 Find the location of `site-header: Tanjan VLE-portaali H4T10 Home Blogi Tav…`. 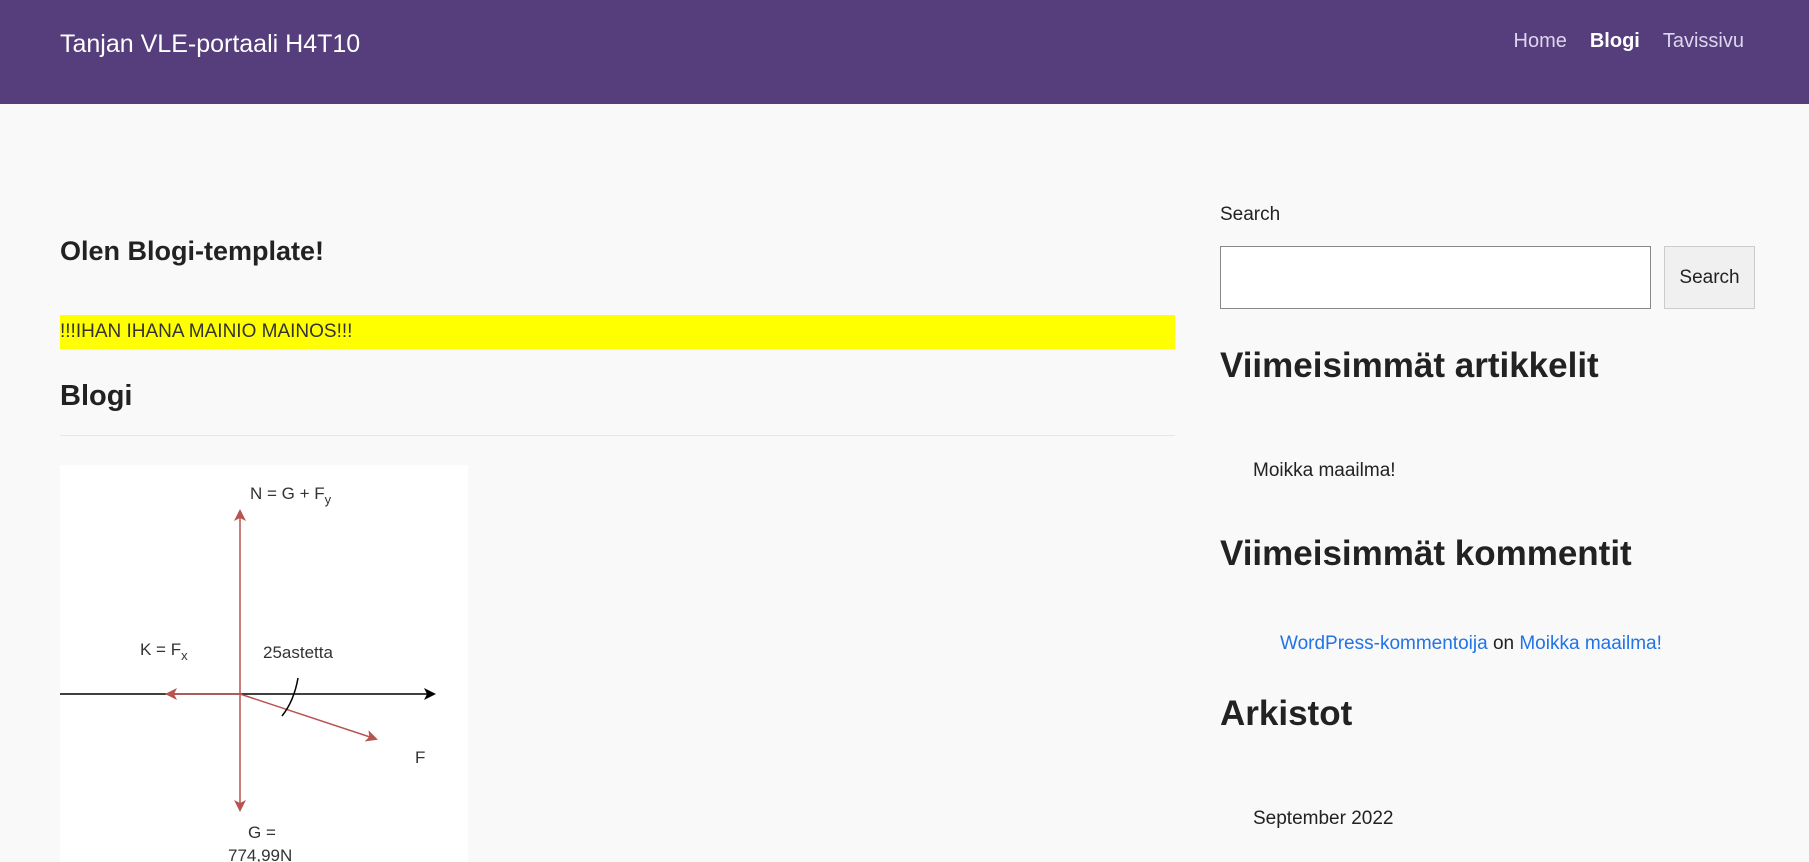

site-header: Tanjan VLE-portaali H4T10 Home Blogi Tav… is located at coordinates (904, 52).